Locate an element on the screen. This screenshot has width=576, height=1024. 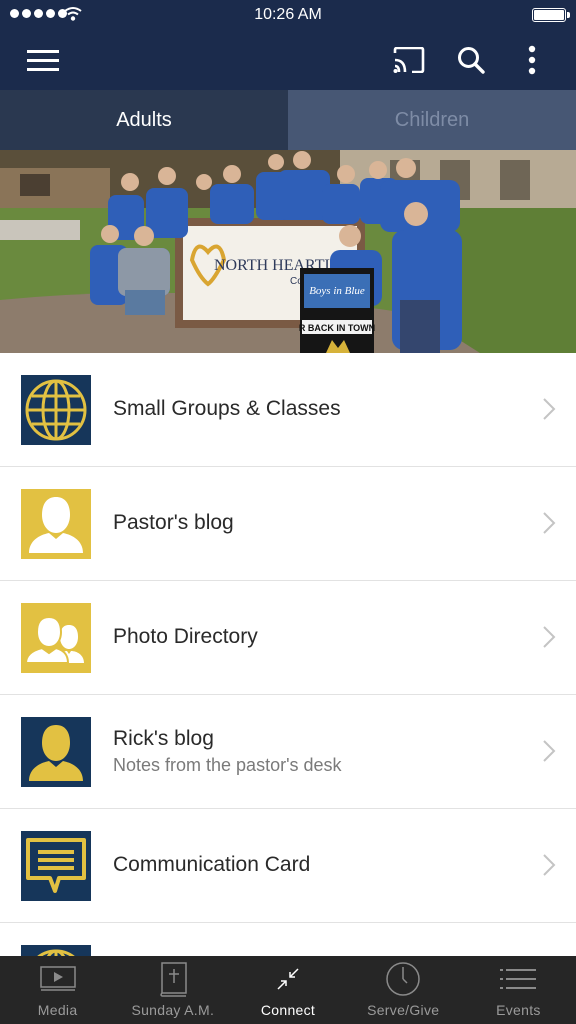
more-vertical-icon is located at coordinates (532, 60).